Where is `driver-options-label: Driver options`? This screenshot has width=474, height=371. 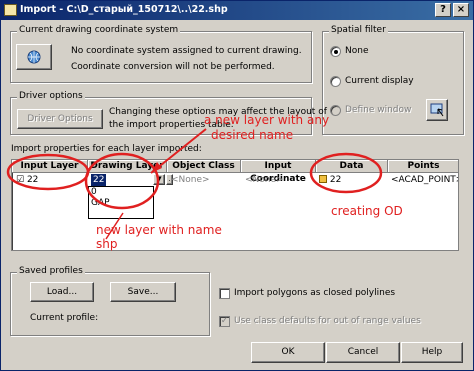 driver-options-label: Driver options is located at coordinates (51, 96).